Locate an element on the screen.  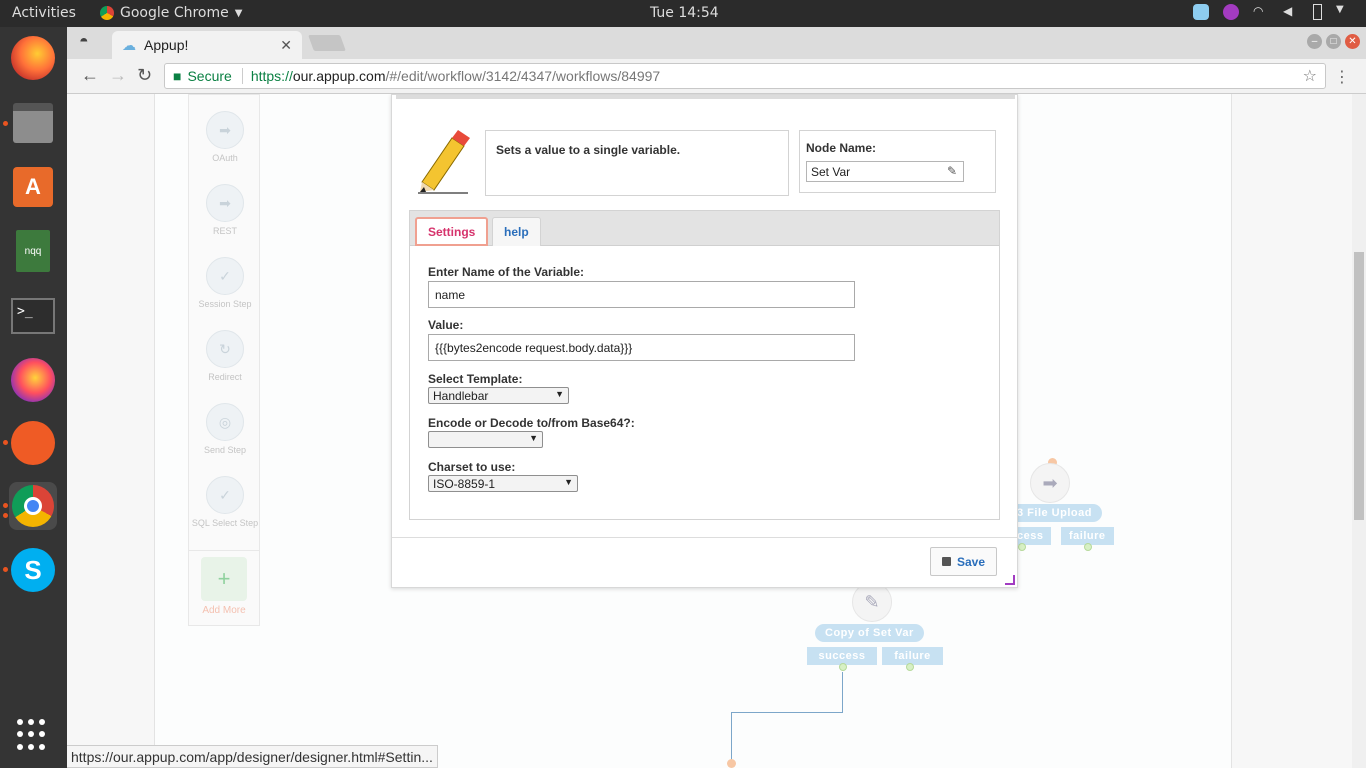
globe-icon: ◎ is located at coordinates (225, 422).